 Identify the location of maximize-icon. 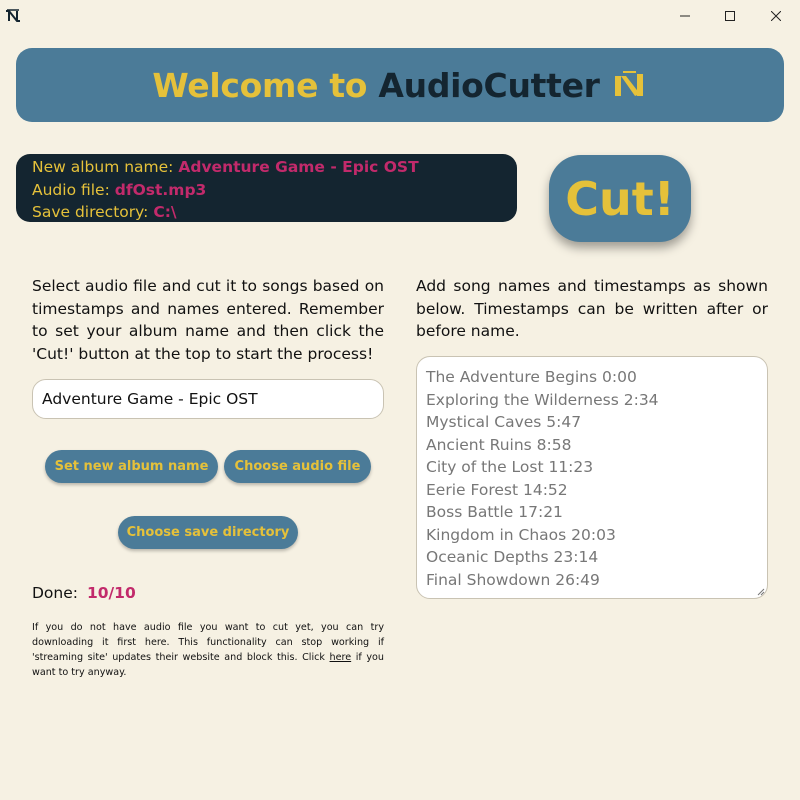
(730, 16).